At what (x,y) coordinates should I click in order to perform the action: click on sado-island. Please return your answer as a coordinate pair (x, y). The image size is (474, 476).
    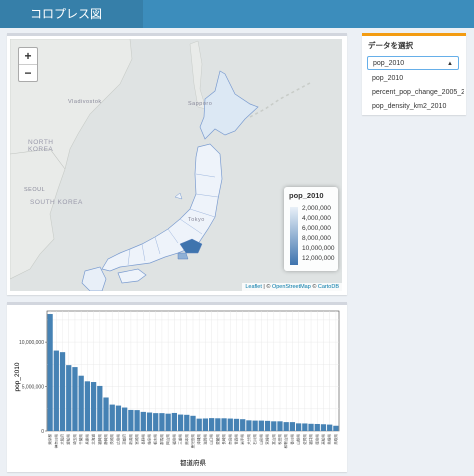
    Looking at the image, I should click on (178, 196).